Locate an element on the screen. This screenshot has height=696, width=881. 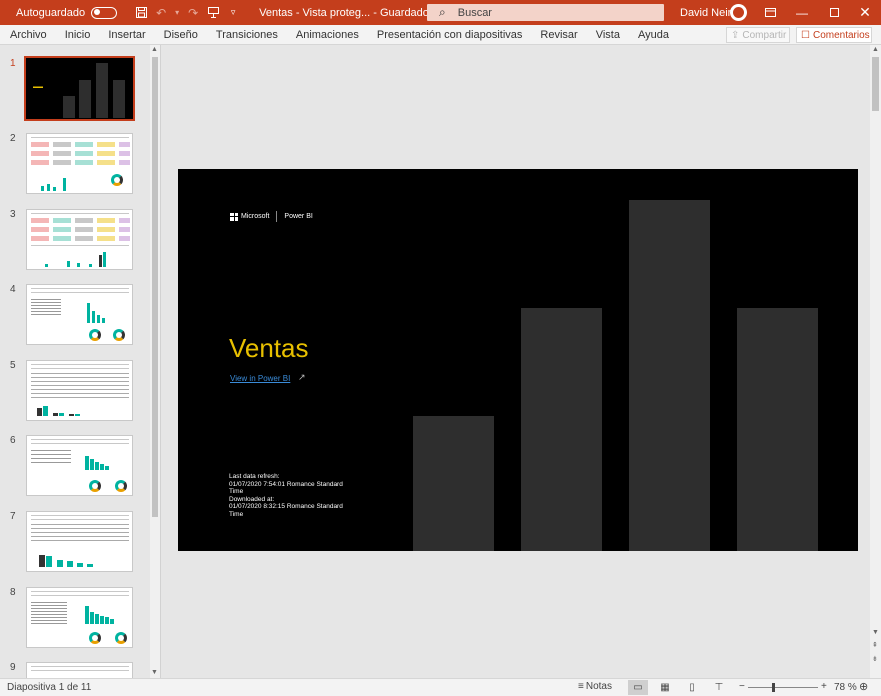
thumbnail-row: 6 is located at coordinates (75, 468).